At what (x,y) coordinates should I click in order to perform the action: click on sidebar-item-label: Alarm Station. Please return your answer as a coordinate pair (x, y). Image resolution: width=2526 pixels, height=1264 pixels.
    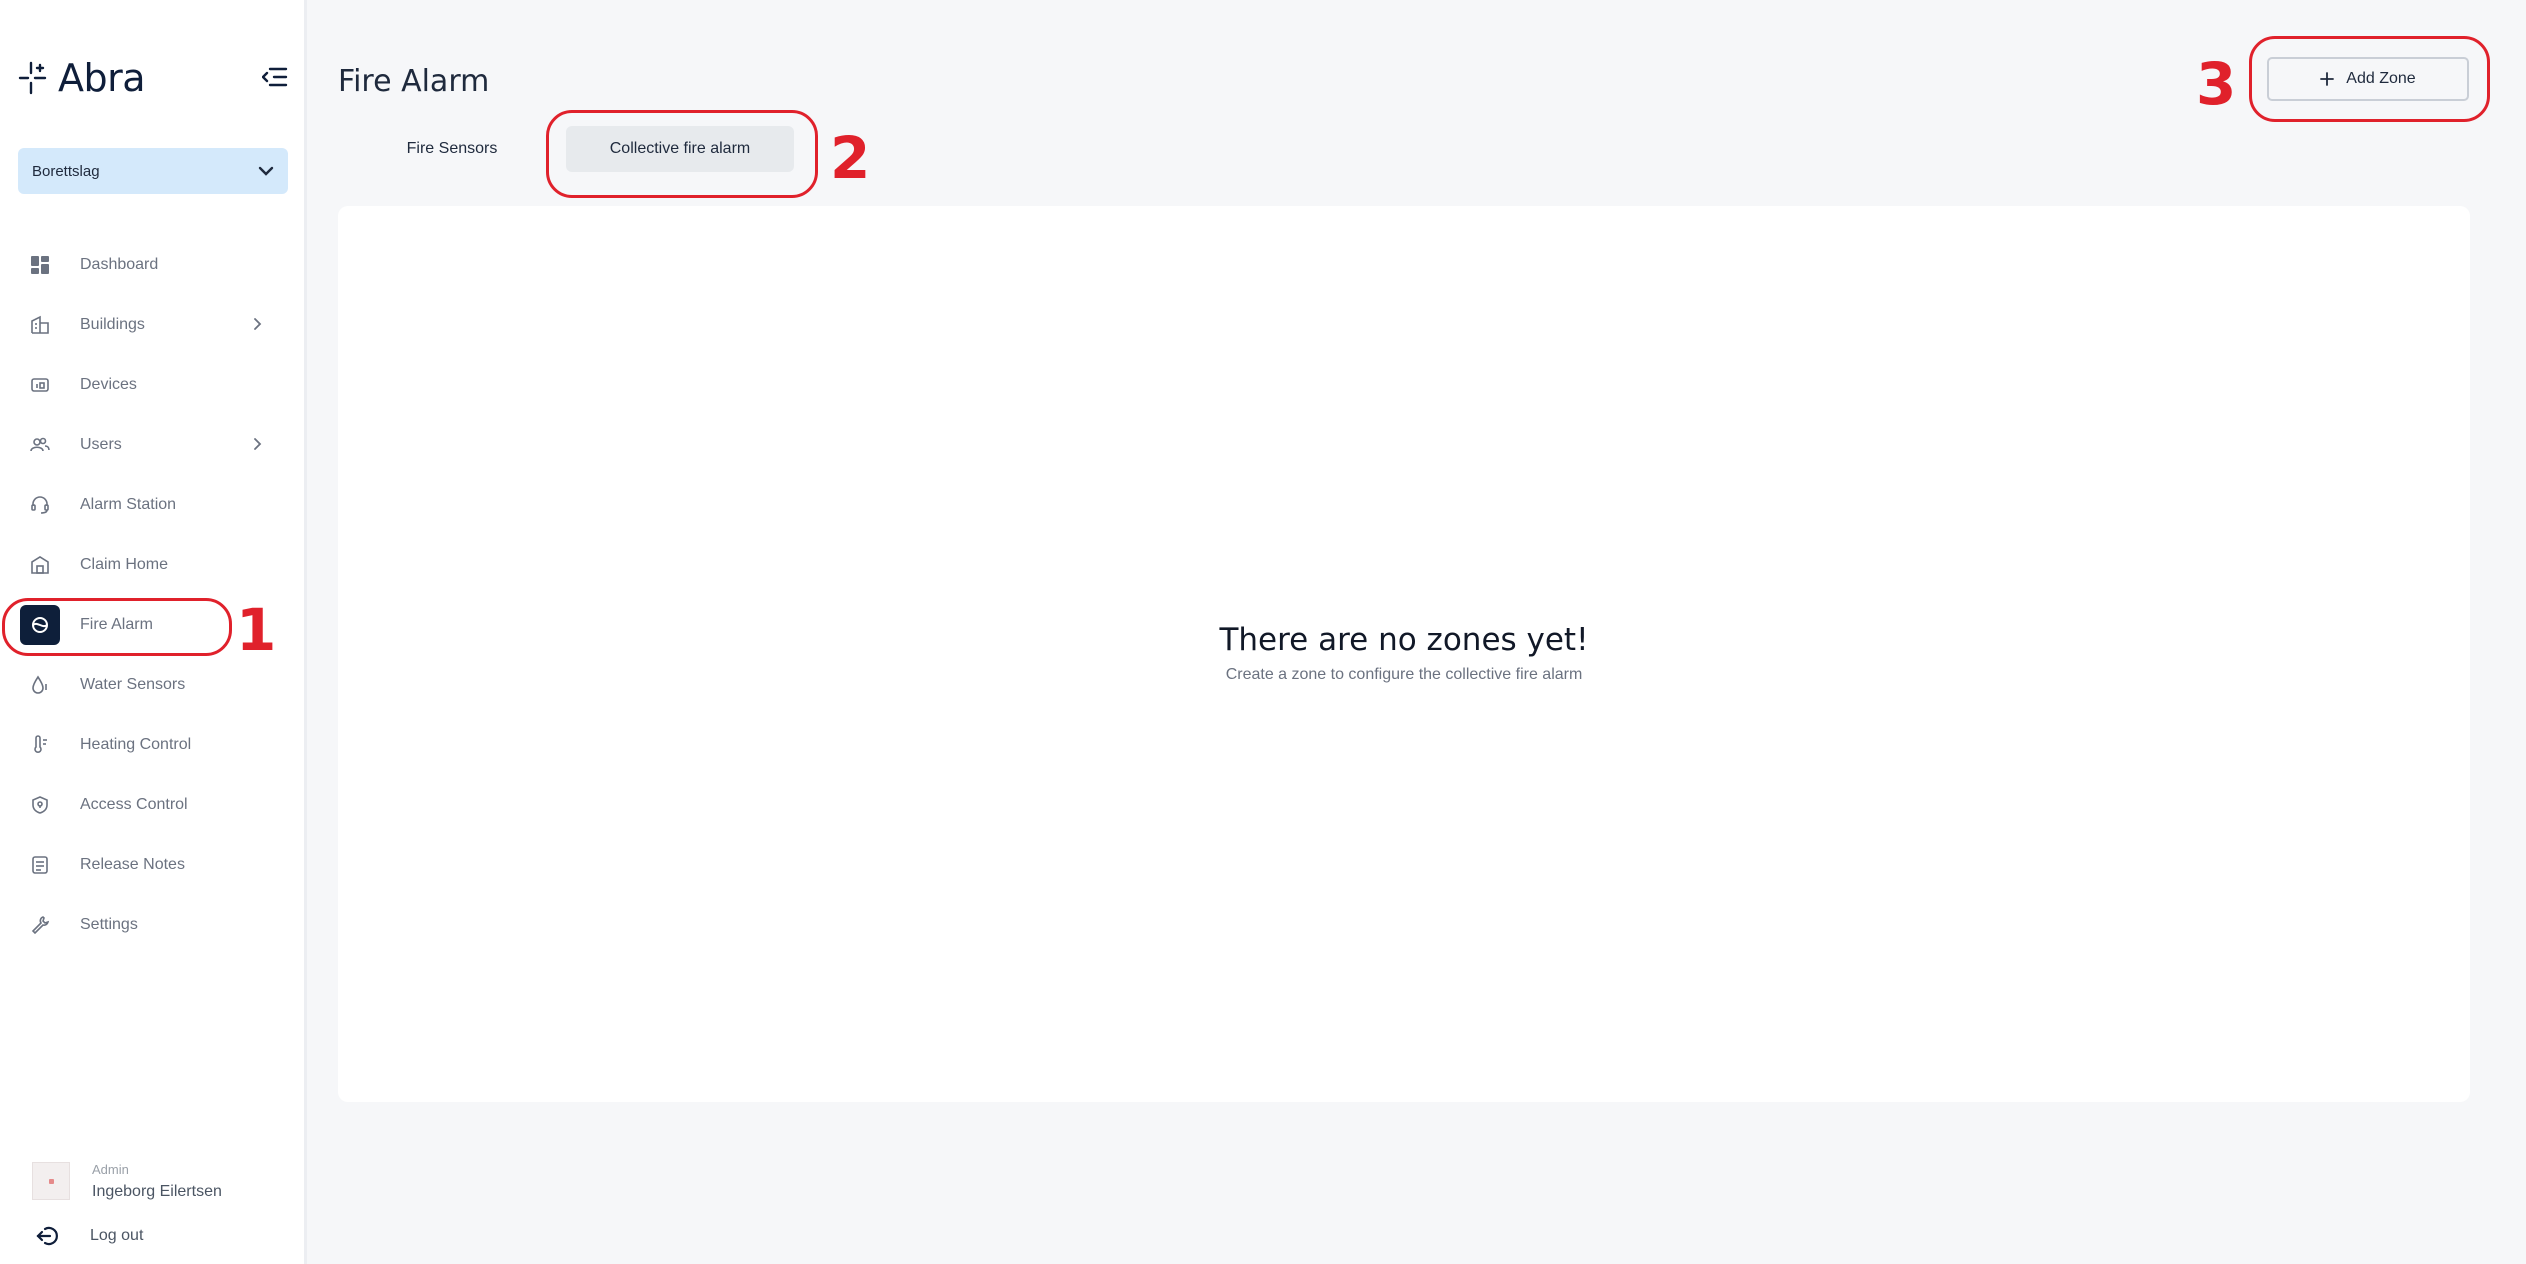
    Looking at the image, I should click on (128, 504).